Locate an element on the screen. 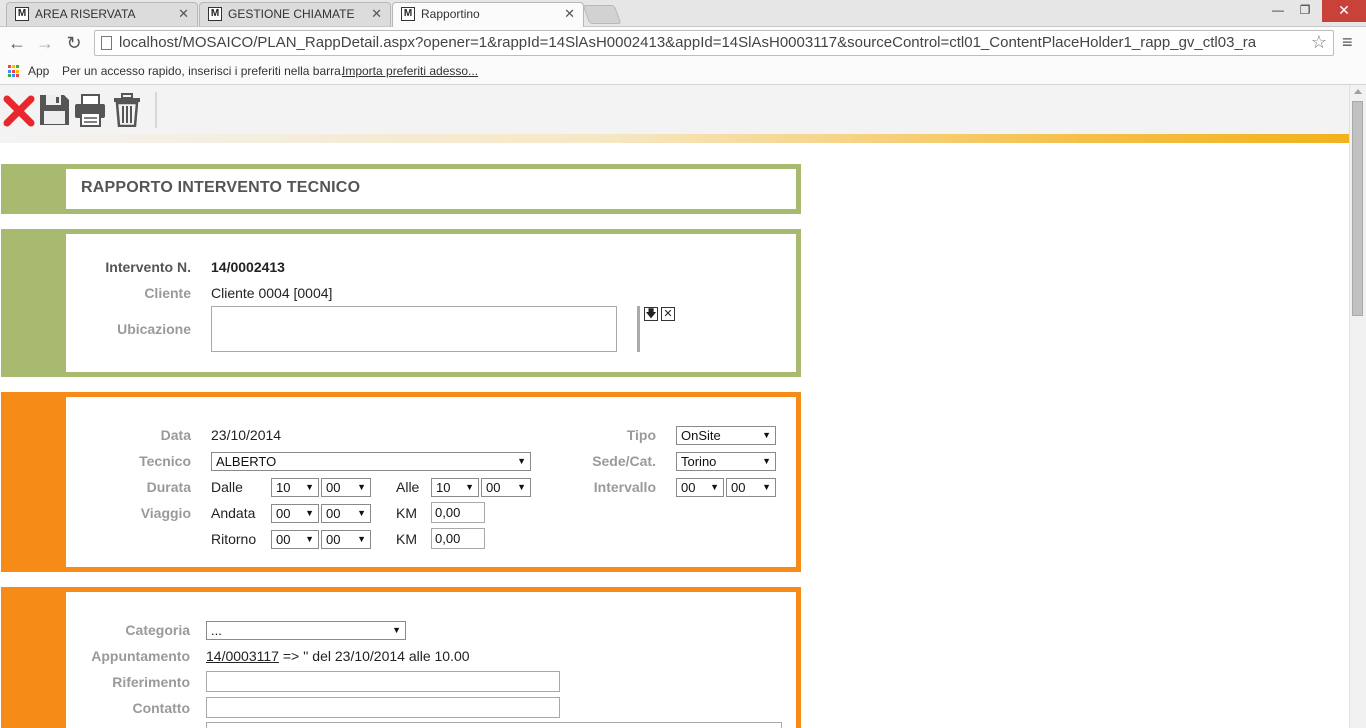  contatto-label: Contatto is located at coordinates (161, 708).